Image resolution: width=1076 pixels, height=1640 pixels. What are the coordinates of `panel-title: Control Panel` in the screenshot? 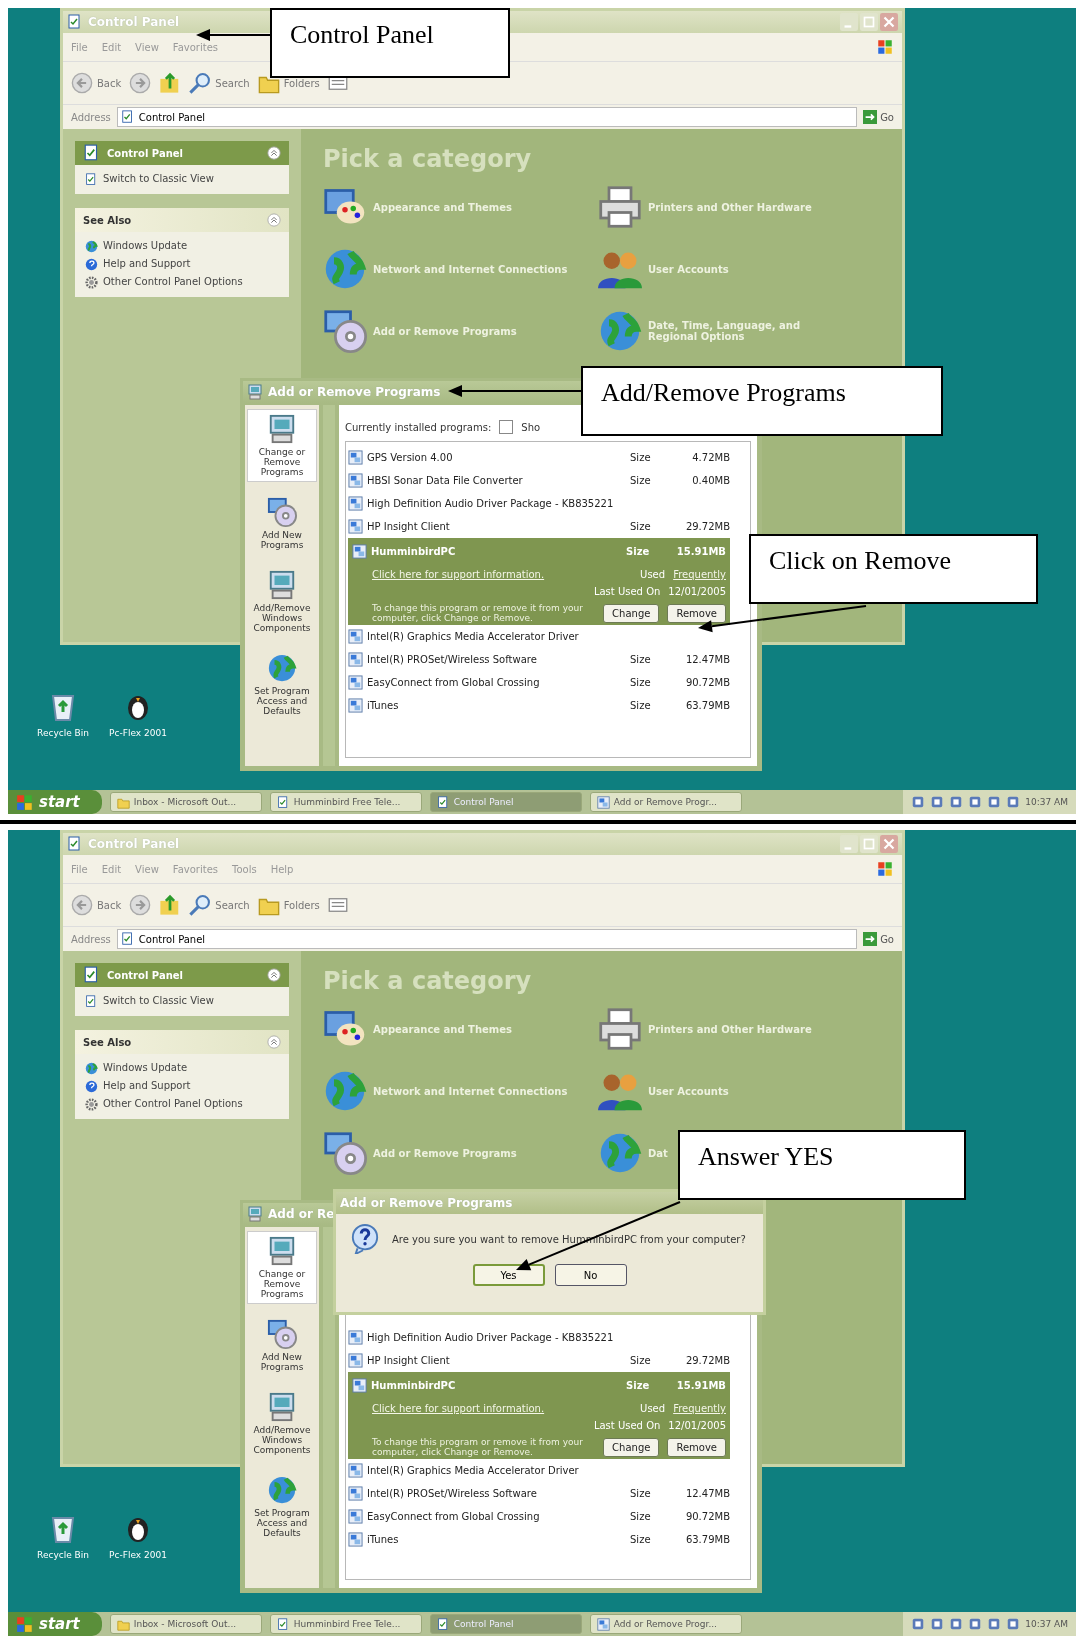 It's located at (145, 975).